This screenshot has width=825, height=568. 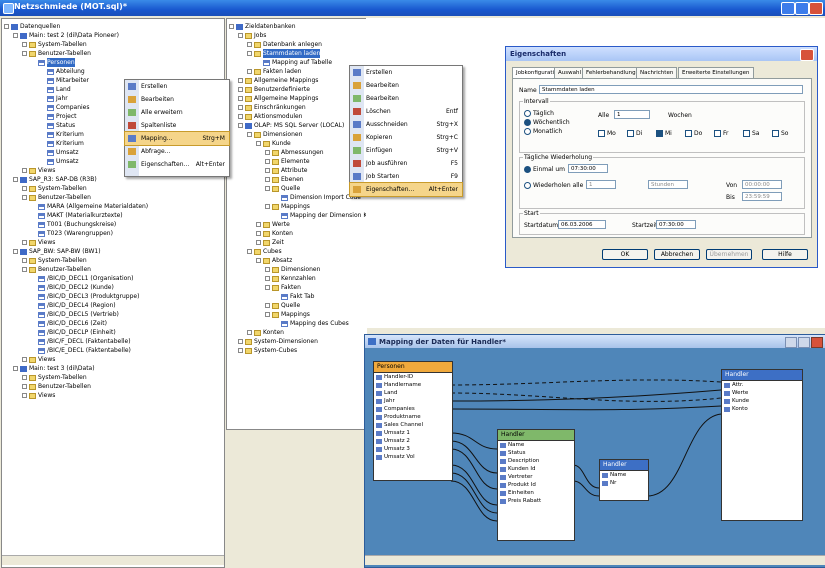 I want to click on mapping-horizontal-scrollbar, so click(x=595, y=560).